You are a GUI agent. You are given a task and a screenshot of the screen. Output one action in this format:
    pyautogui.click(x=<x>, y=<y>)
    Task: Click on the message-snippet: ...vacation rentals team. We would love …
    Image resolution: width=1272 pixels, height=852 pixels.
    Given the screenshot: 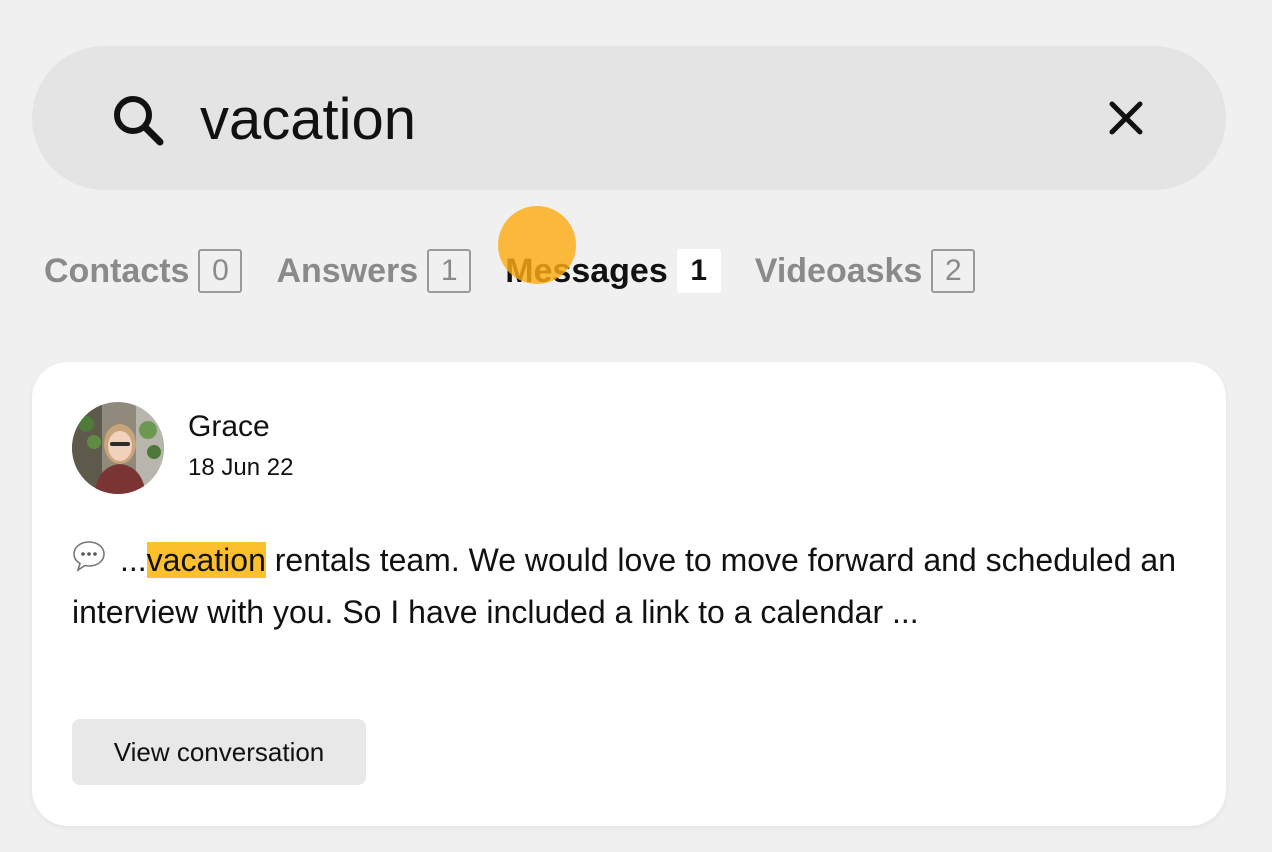 What is the action you would take?
    pyautogui.click(x=627, y=586)
    